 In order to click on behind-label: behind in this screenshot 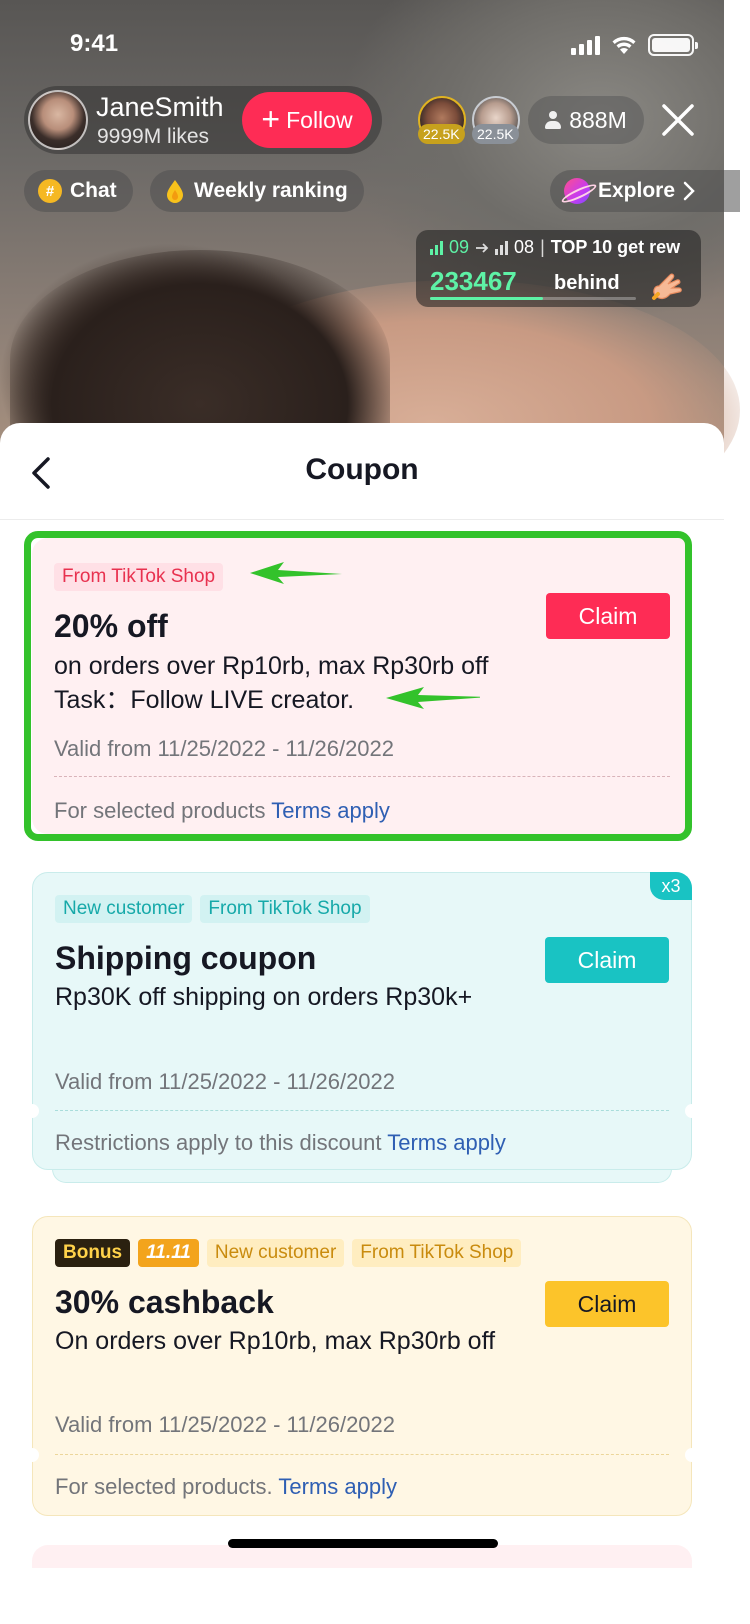, I will do `click(587, 283)`.